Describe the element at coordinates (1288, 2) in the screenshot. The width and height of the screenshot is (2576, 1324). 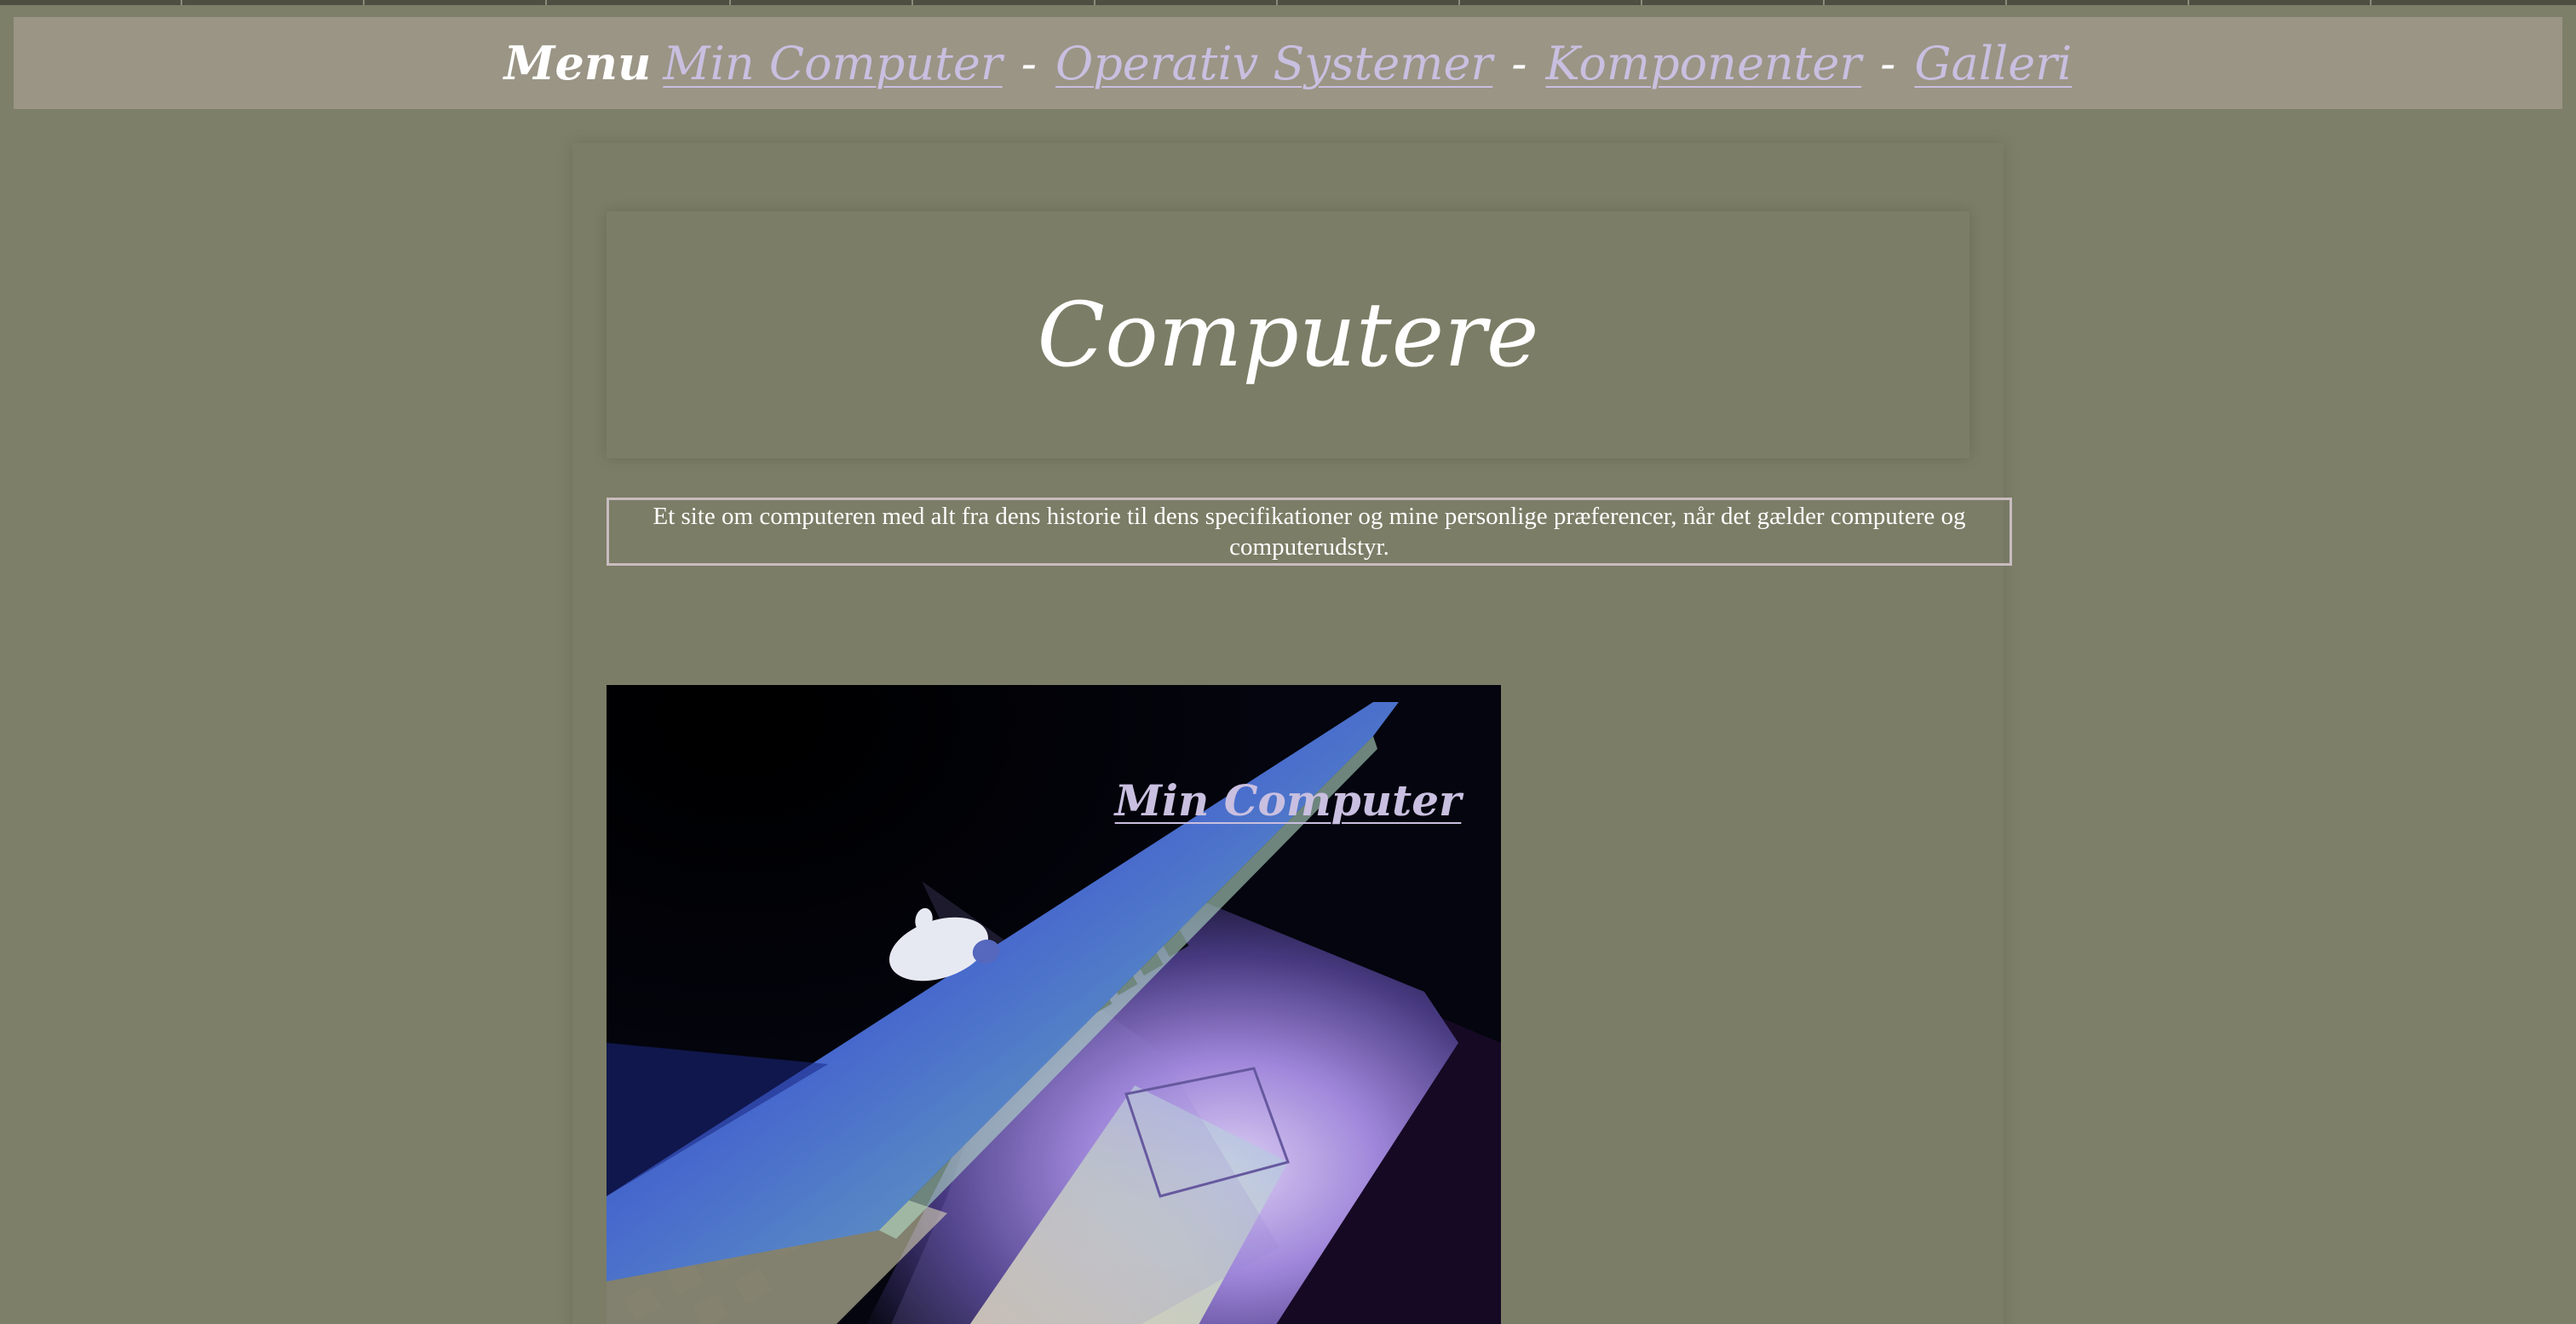
I see `browser-tab-strip` at that location.